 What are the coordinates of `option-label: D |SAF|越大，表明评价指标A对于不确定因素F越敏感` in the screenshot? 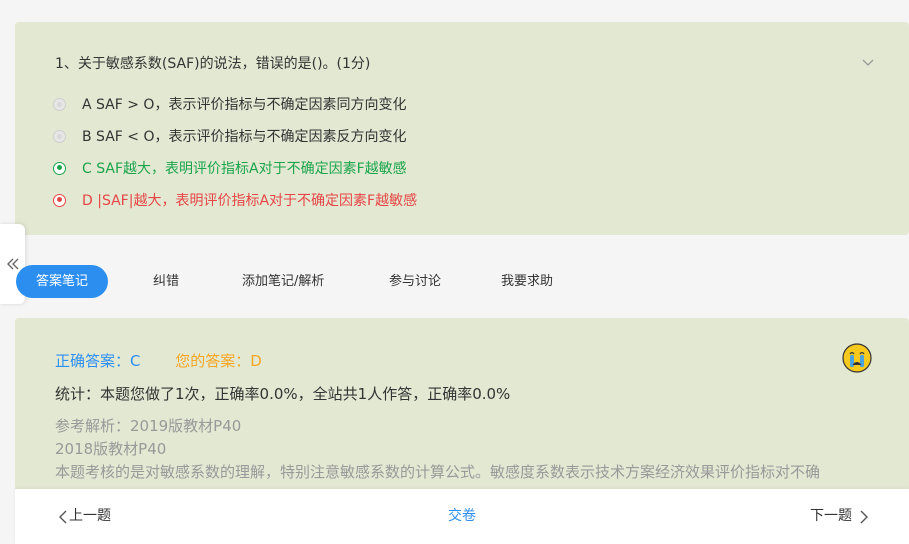 It's located at (250, 201).